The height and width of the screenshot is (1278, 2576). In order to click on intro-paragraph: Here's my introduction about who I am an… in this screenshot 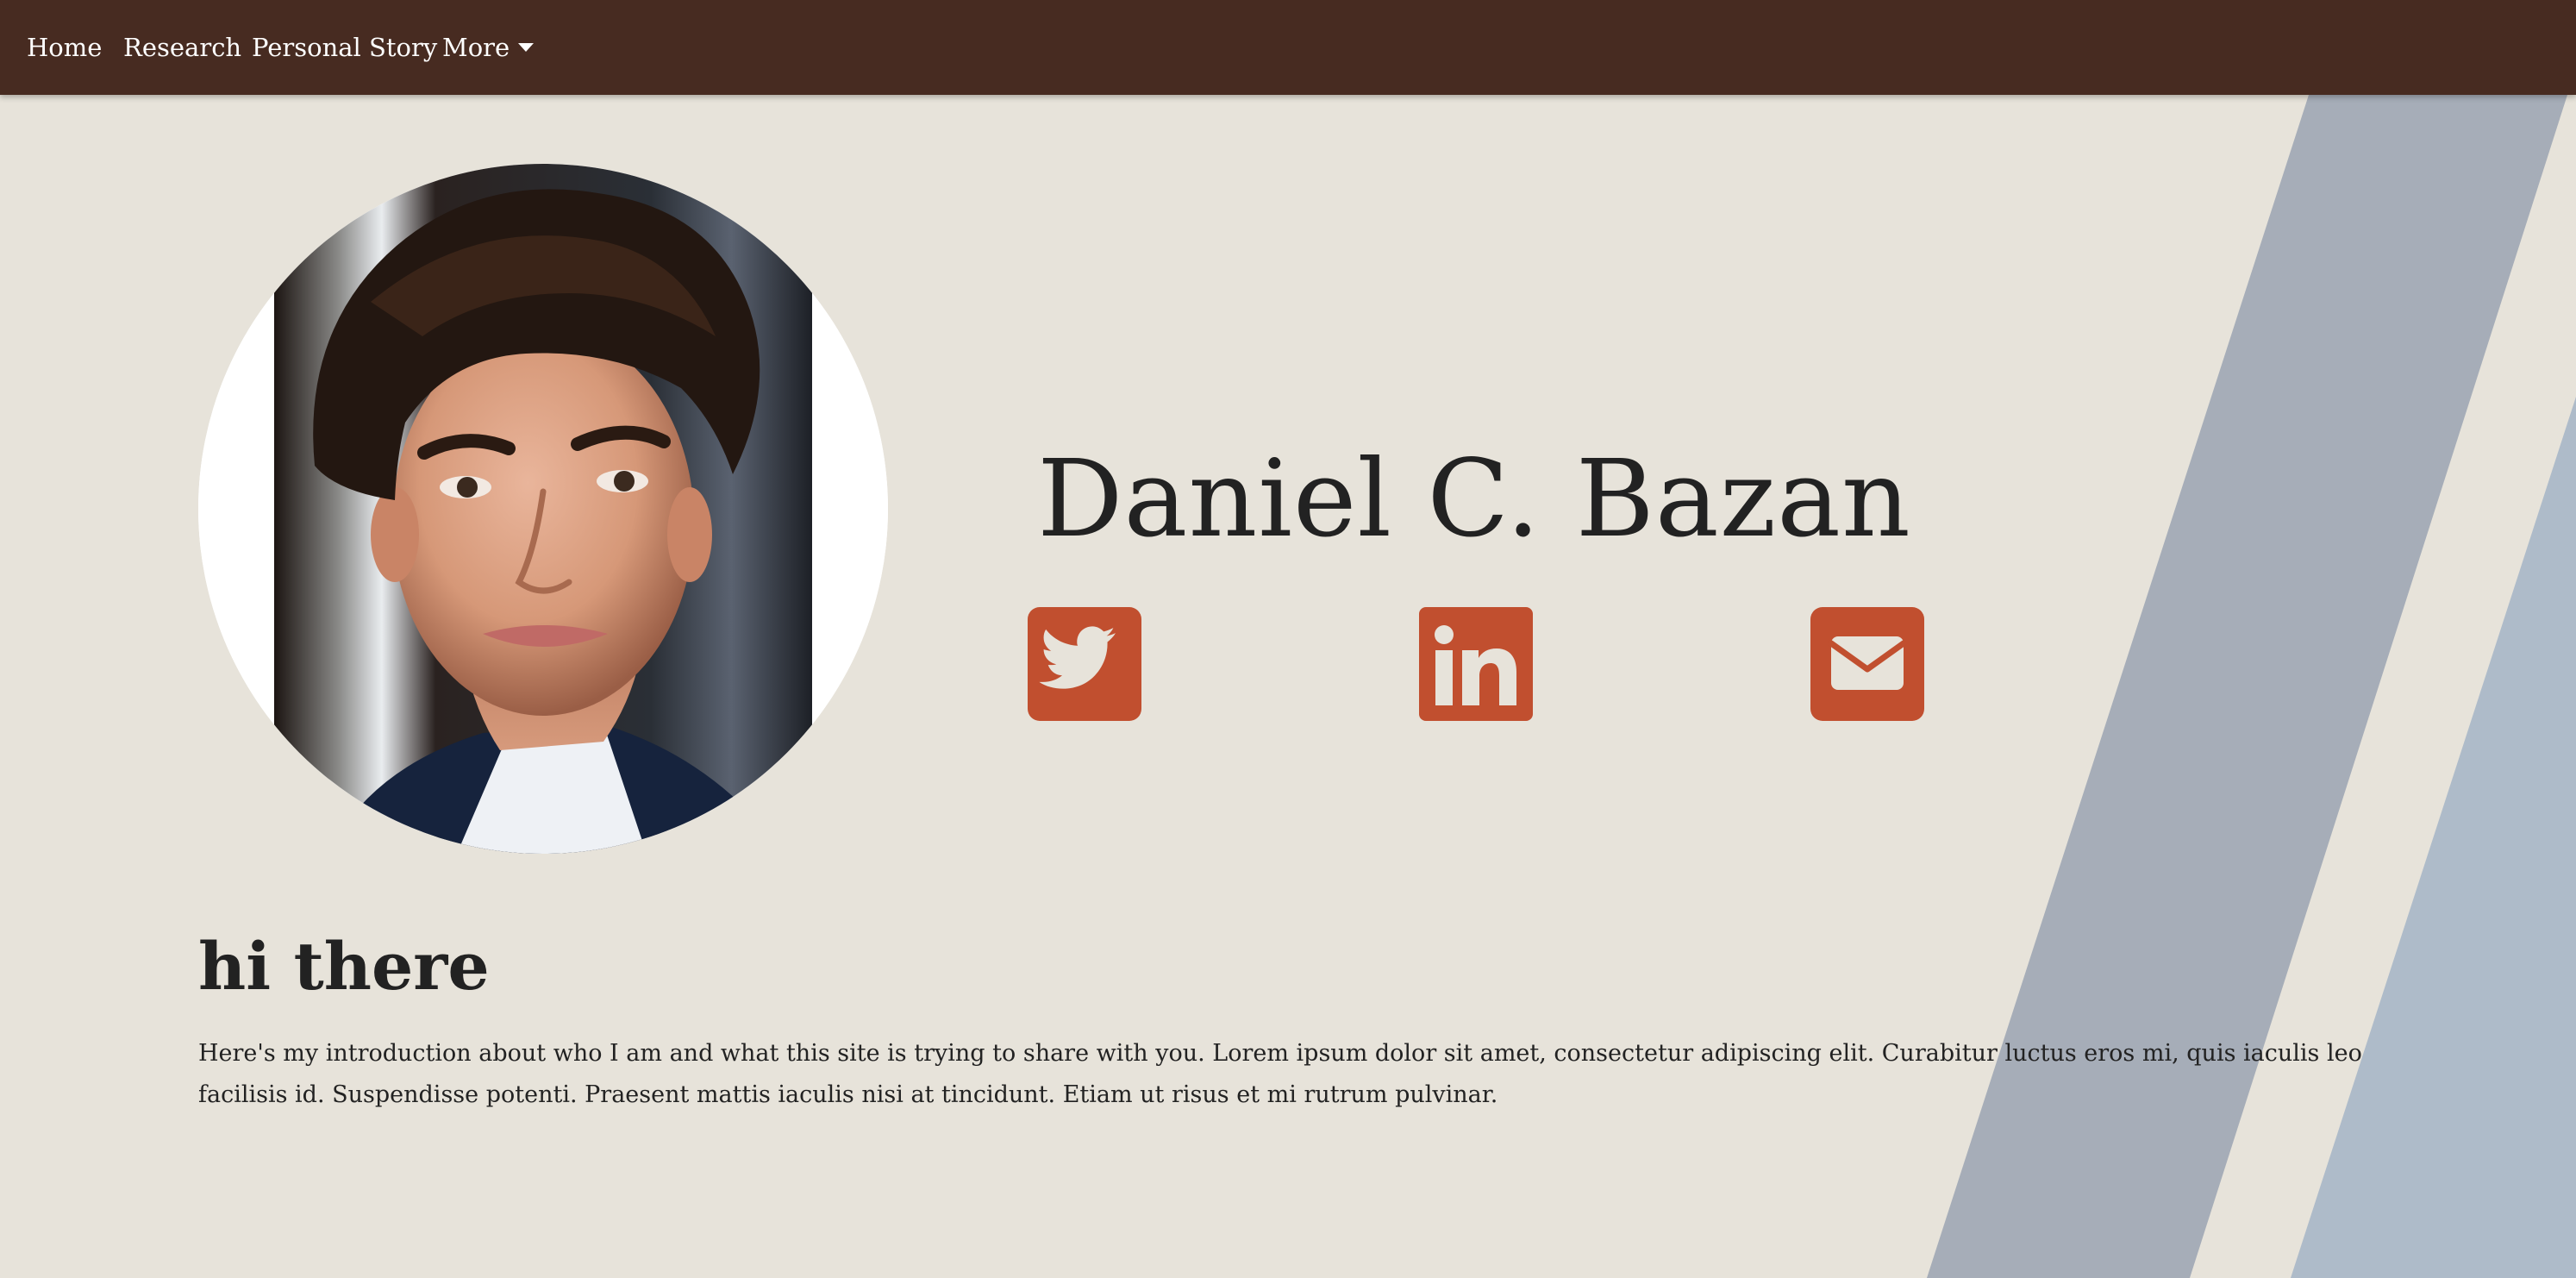, I will do `click(1280, 1074)`.